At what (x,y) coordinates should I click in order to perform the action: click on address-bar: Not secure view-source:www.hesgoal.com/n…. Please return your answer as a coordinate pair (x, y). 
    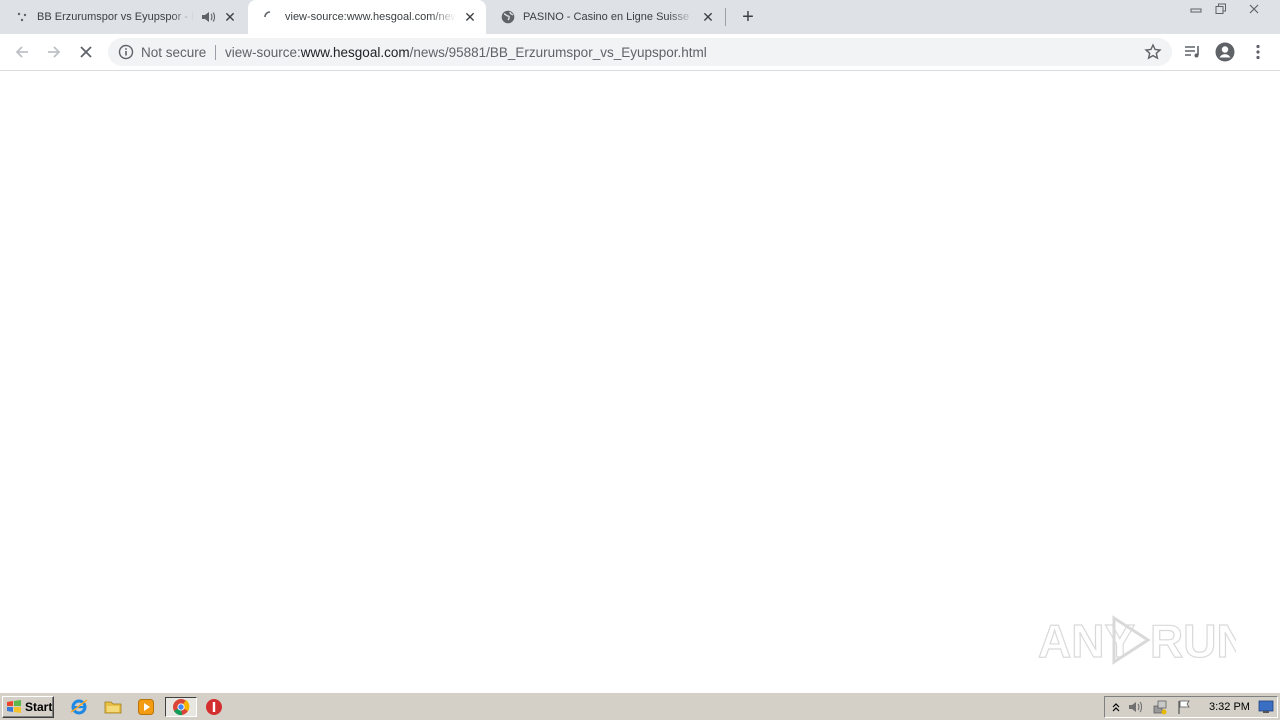
    Looking at the image, I should click on (640, 52).